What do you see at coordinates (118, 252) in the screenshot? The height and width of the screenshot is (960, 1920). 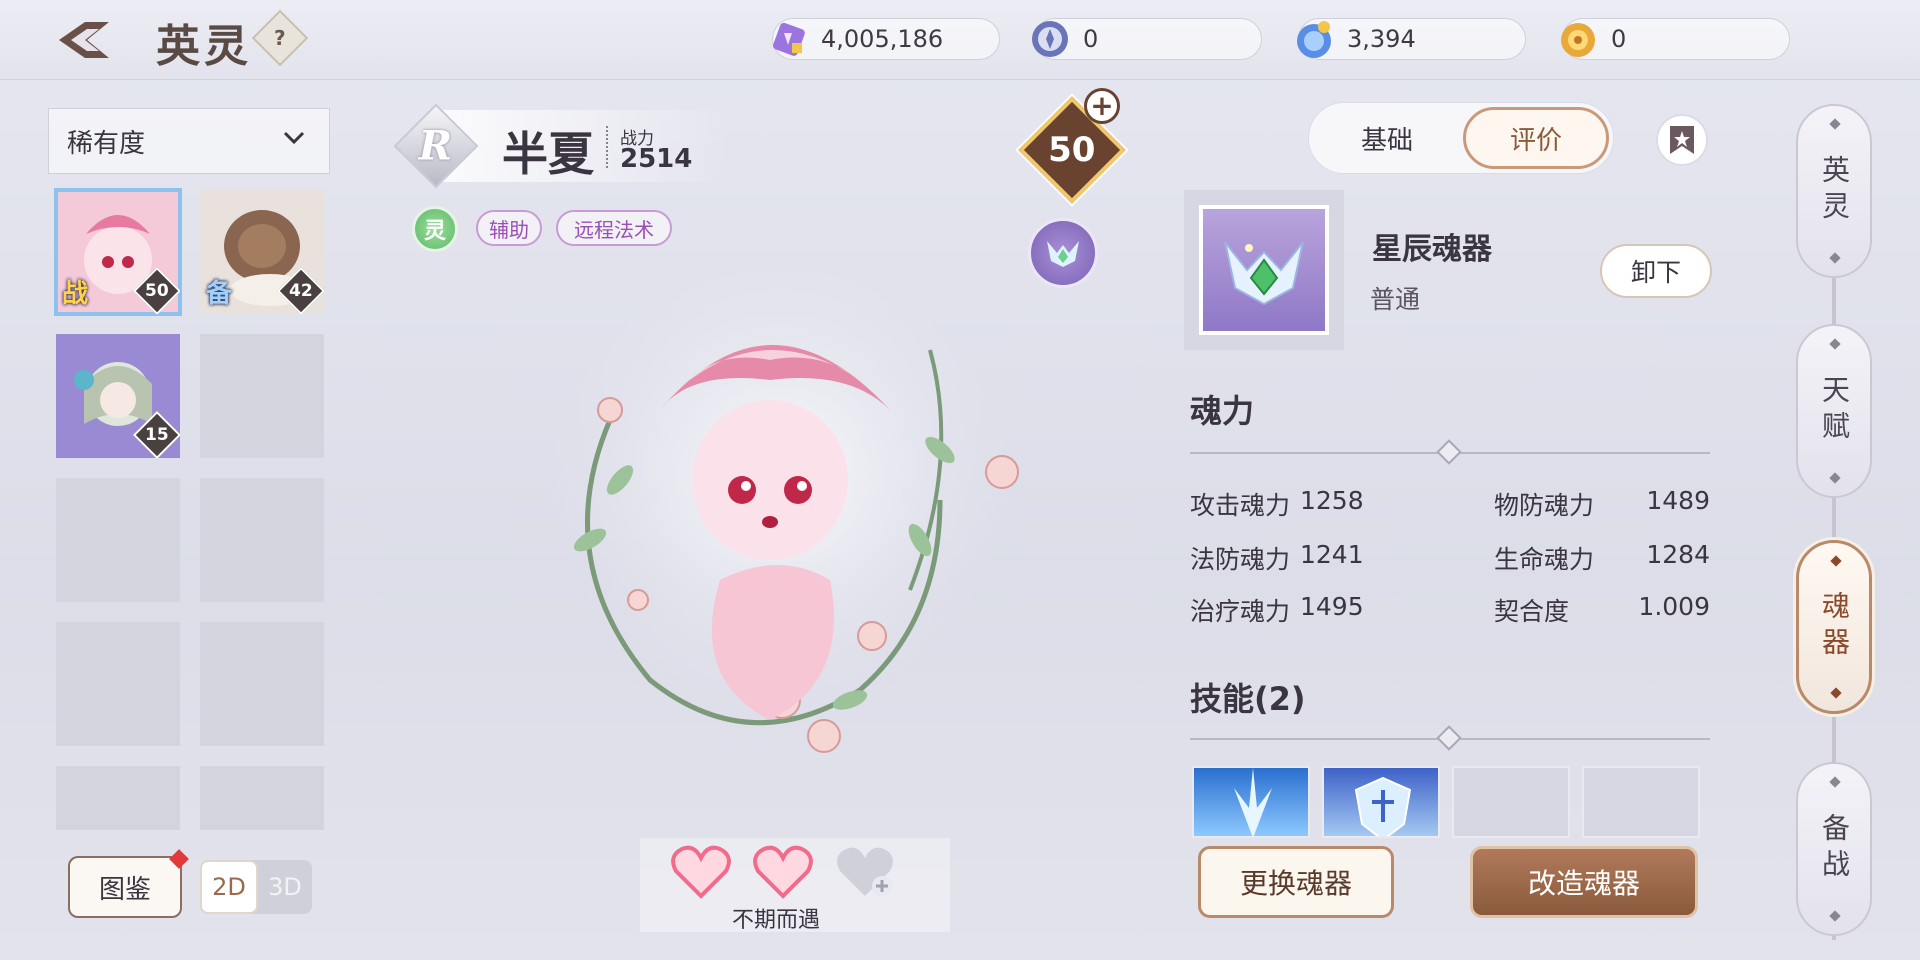 I see `hero-card-banxia: 战 50` at bounding box center [118, 252].